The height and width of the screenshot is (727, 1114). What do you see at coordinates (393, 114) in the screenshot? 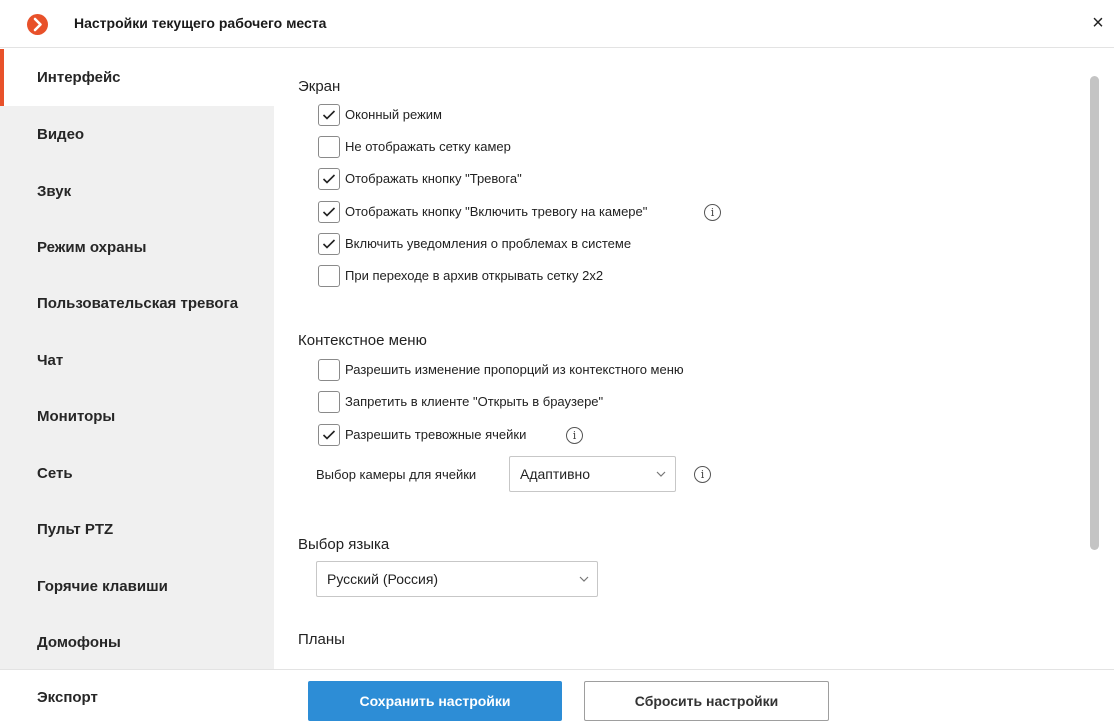
I see `option-label: Оконный режим` at bounding box center [393, 114].